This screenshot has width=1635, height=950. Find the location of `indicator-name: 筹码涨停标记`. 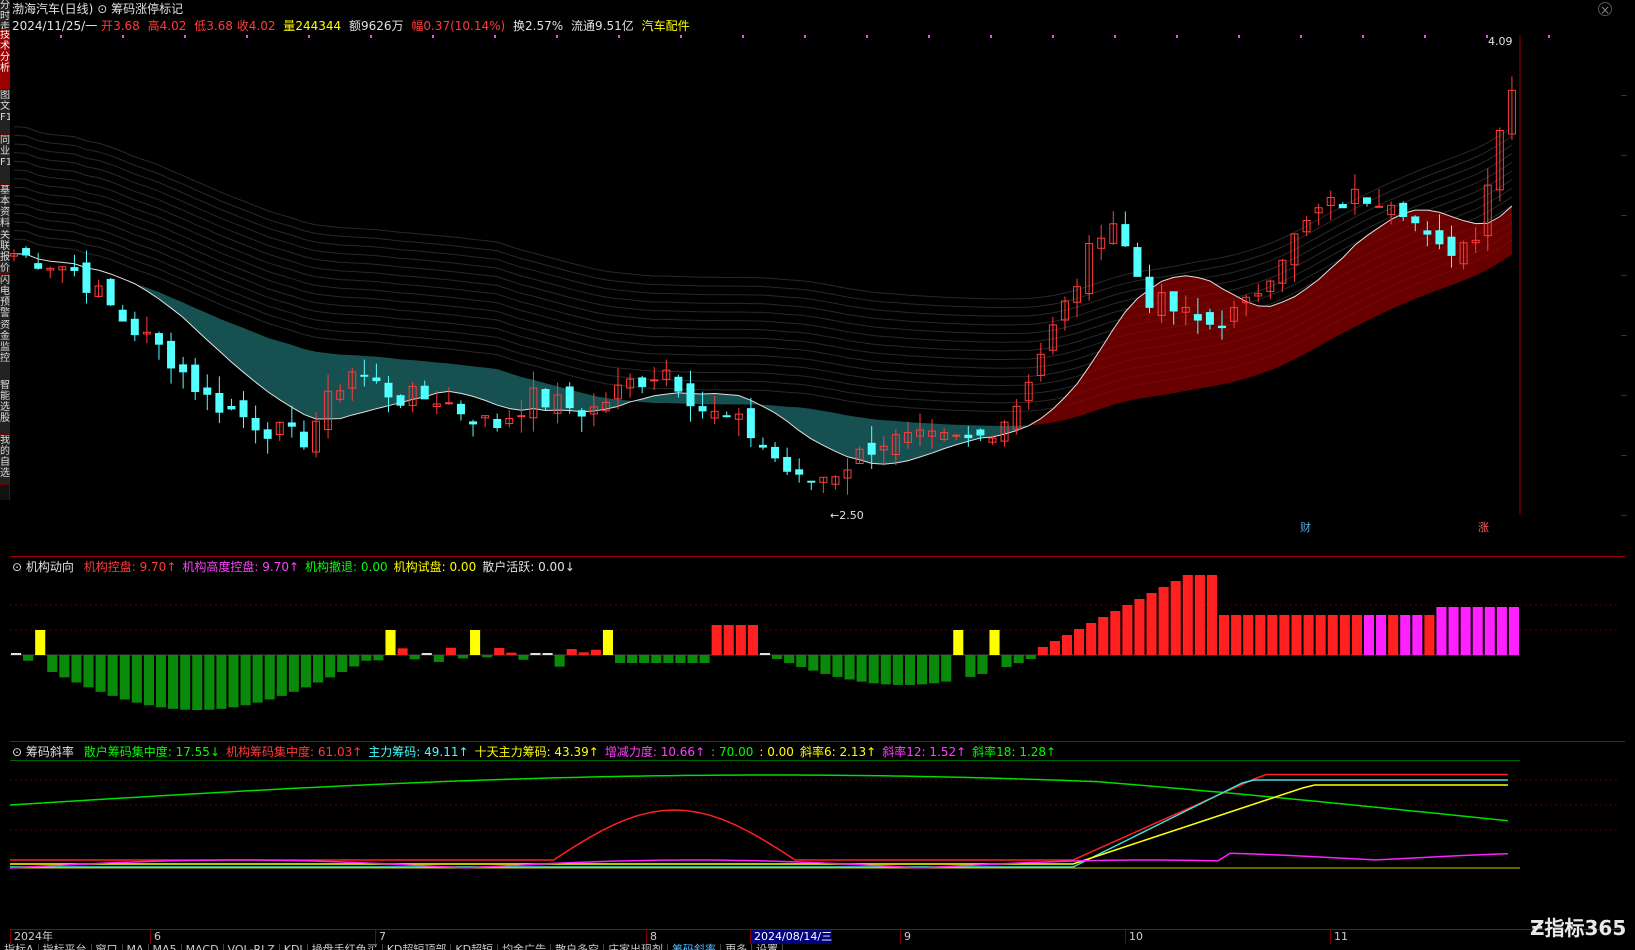

indicator-name: 筹码涨停标记 is located at coordinates (147, 9).